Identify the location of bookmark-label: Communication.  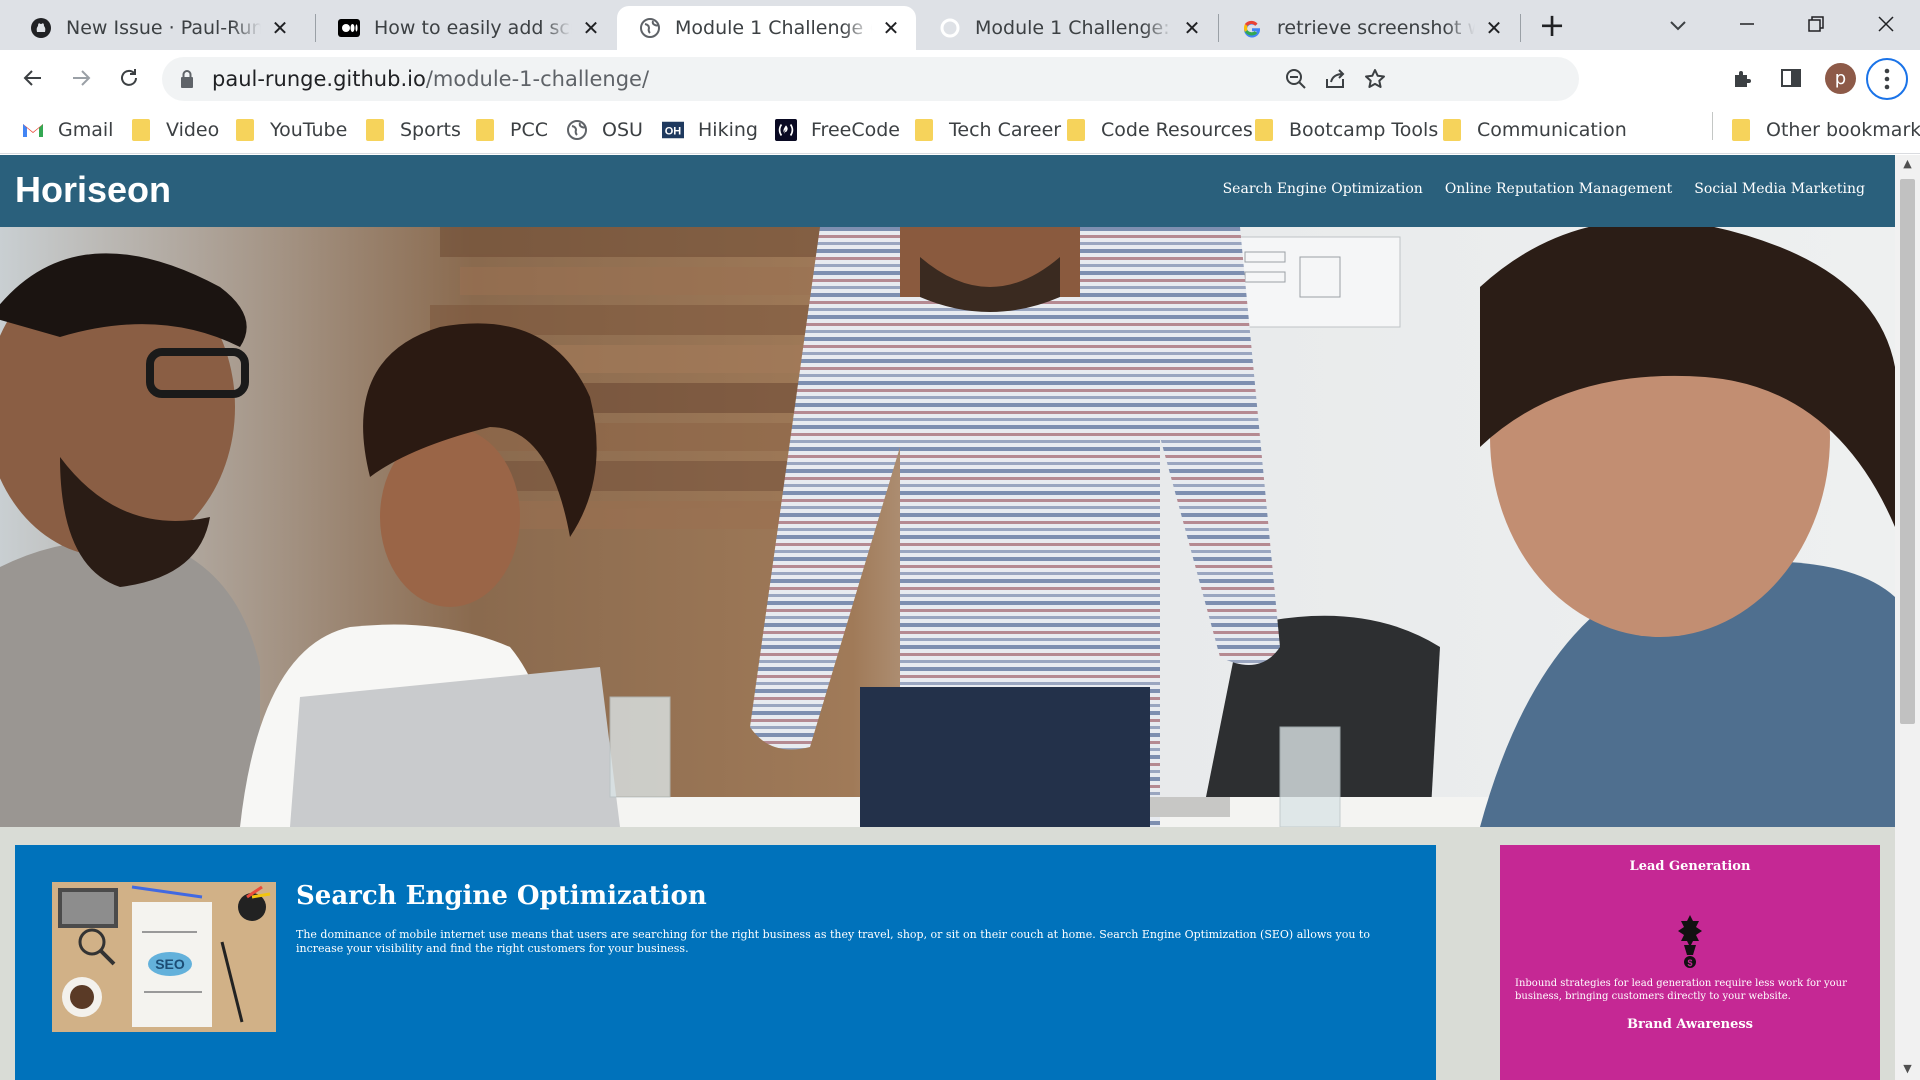
(1552, 130).